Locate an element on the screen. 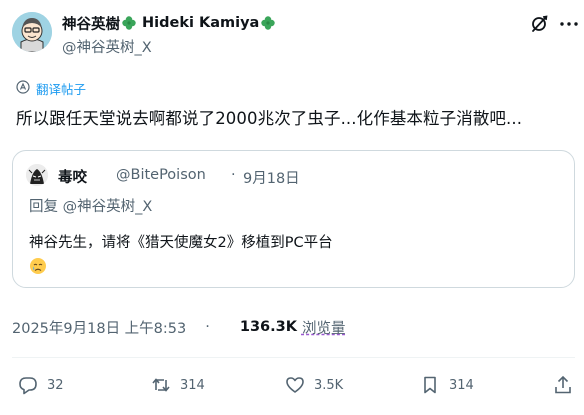 This screenshot has height=415, width=584. quoted-author-avatar is located at coordinates (37, 175).